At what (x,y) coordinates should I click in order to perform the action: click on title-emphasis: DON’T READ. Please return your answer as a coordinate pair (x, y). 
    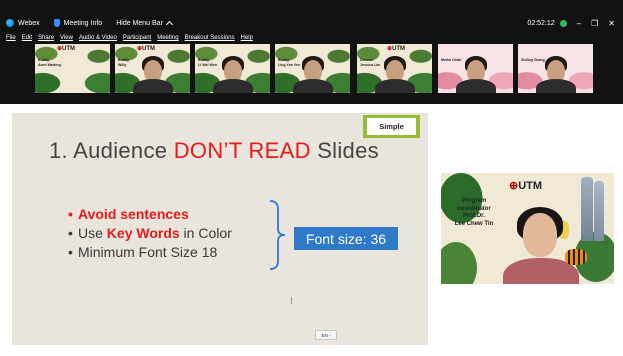
    Looking at the image, I should click on (242, 150).